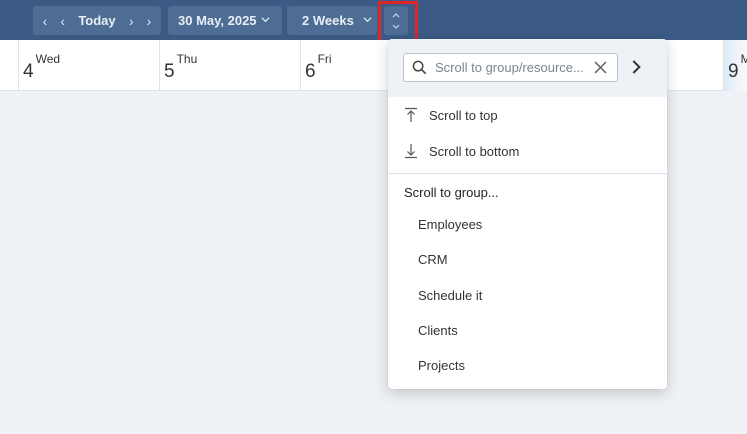 The height and width of the screenshot is (434, 747). Describe the element at coordinates (527, 173) in the screenshot. I see `divider` at that location.